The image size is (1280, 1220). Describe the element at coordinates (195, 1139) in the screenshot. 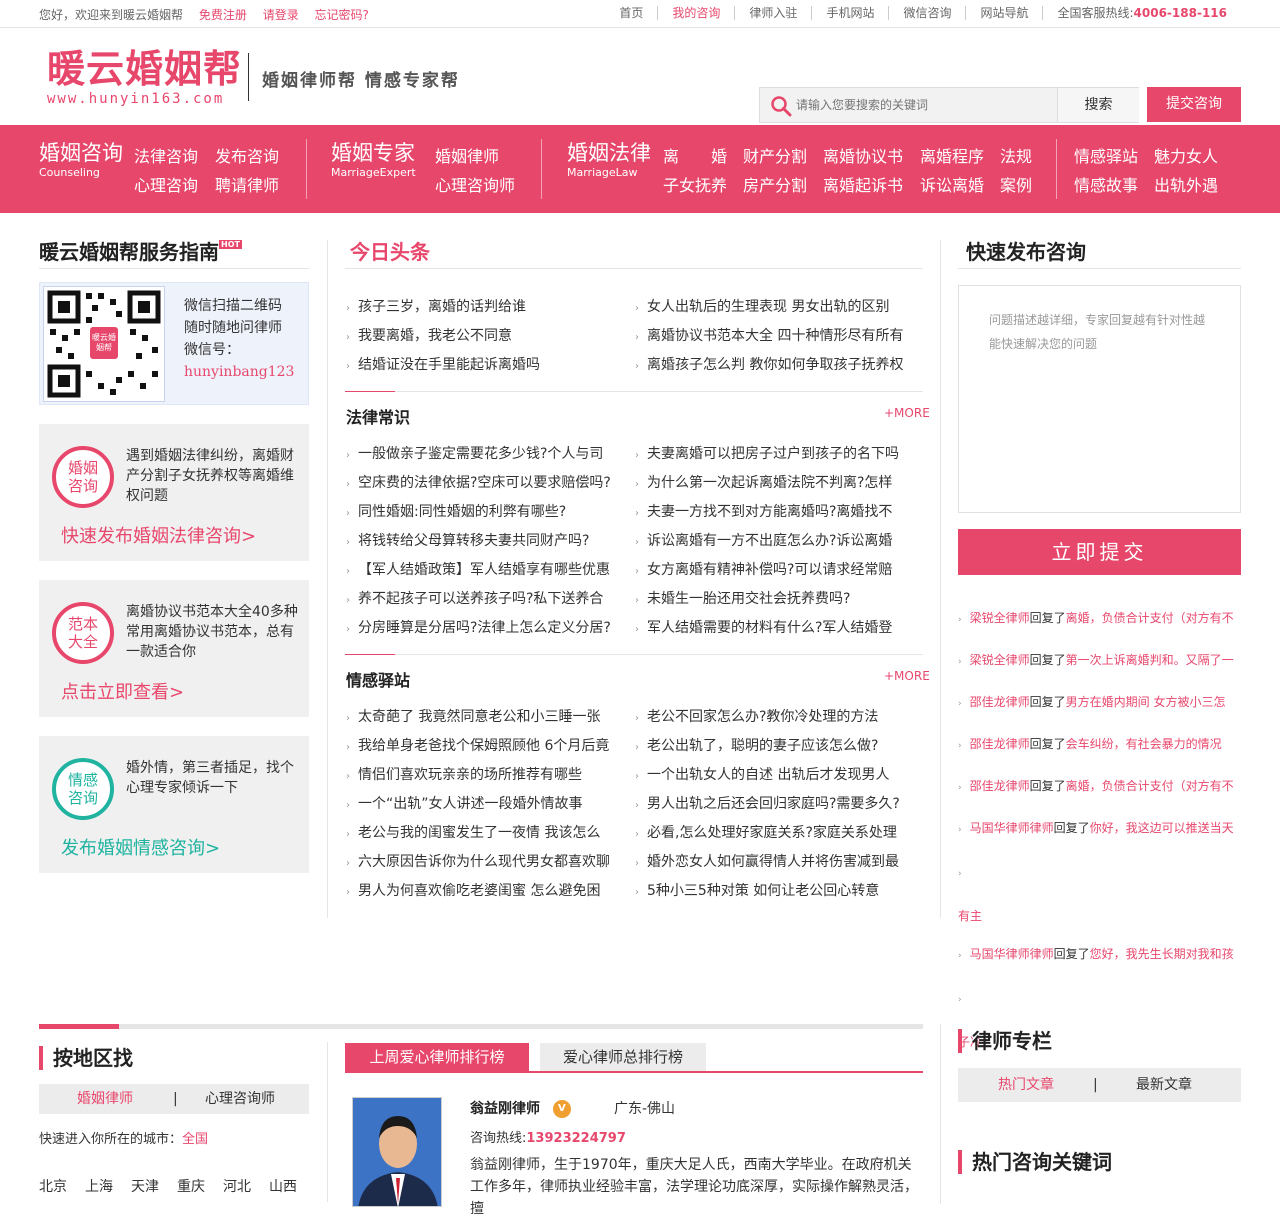

I see `city-all-link: 全国` at that location.